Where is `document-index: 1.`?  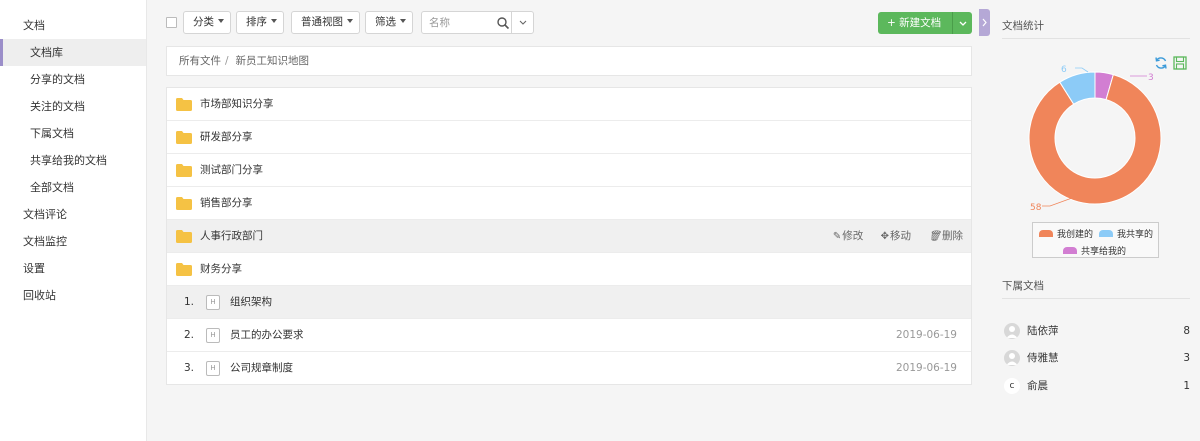 document-index: 1. is located at coordinates (189, 302).